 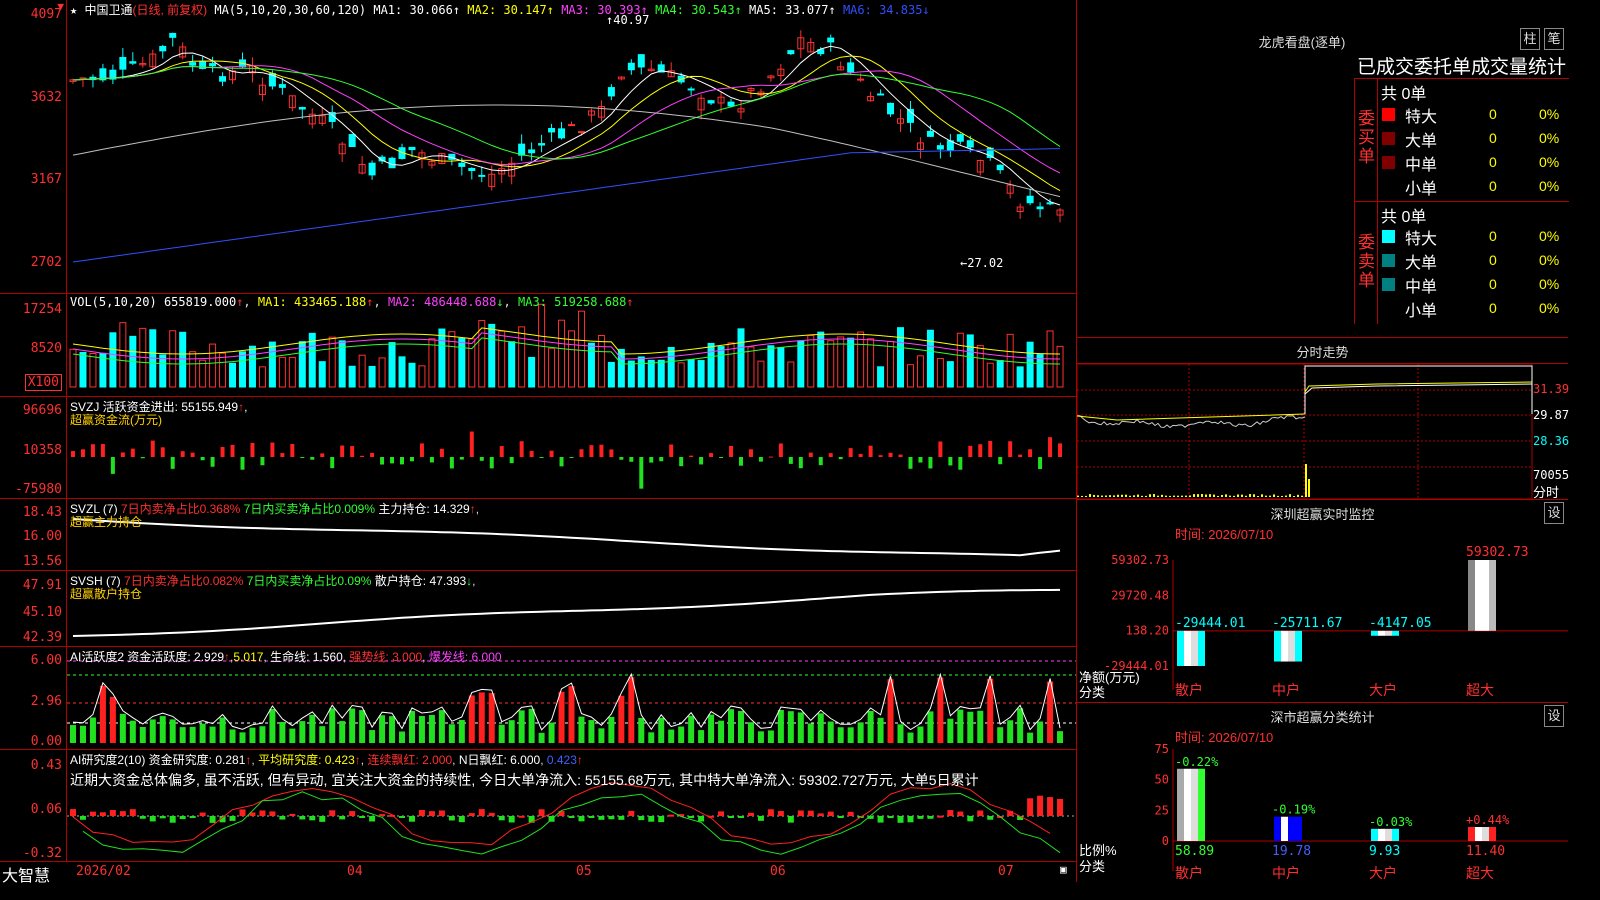 I want to click on intraday-panel: 分时走势 31.39 29.87 28.36 70055 分时, so click(x=1323, y=419).